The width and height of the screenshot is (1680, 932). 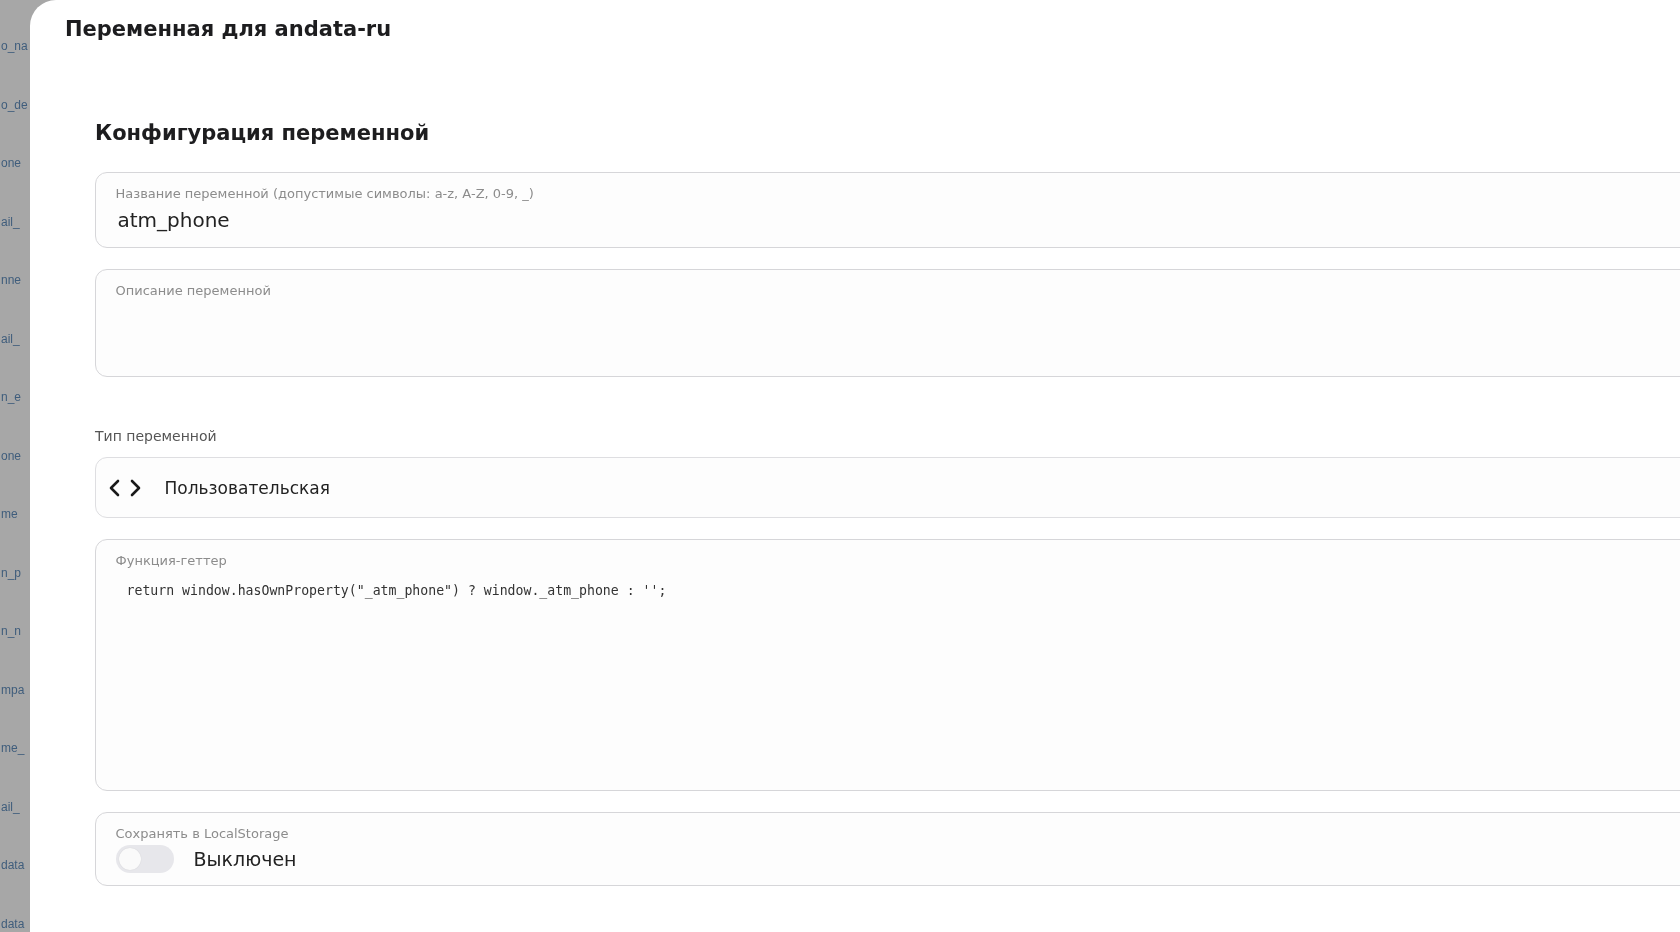 I want to click on field-label: Название переменной (допустимые символы: a-z, A-Z, 0-9, _), so click(x=324, y=194).